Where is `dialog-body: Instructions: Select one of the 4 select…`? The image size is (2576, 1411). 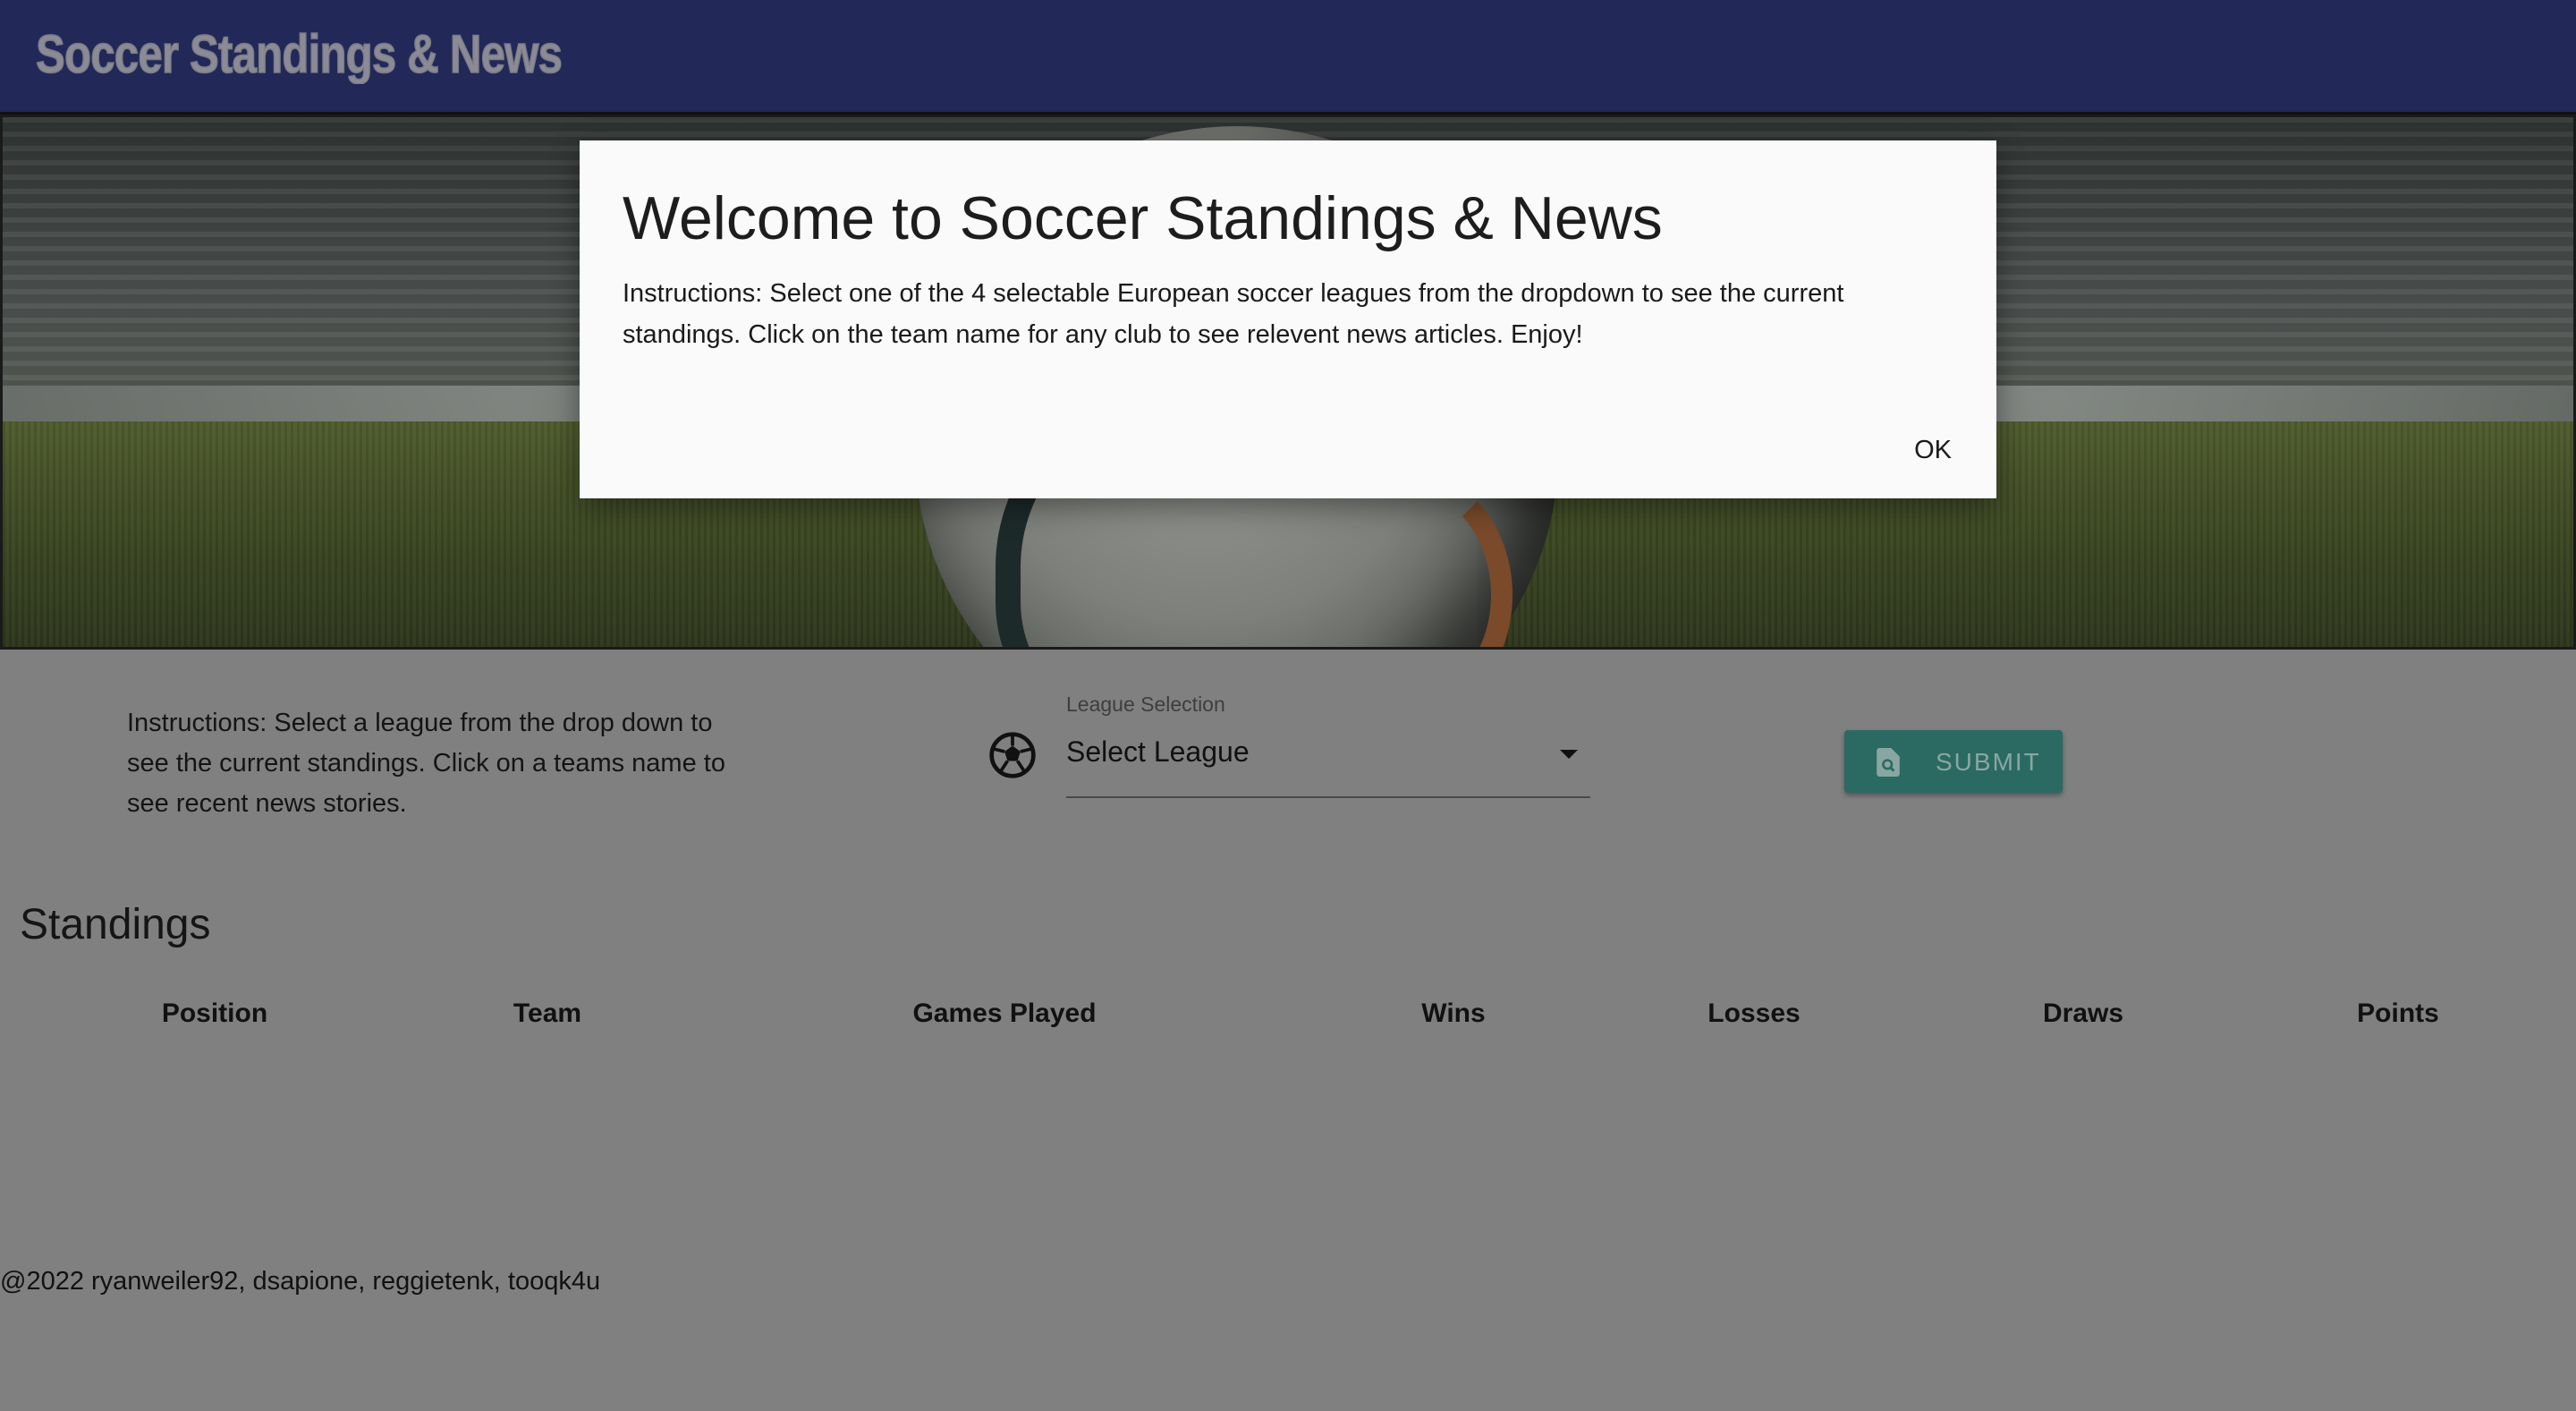 dialog-body: Instructions: Select one of the 4 select… is located at coordinates (1233, 314).